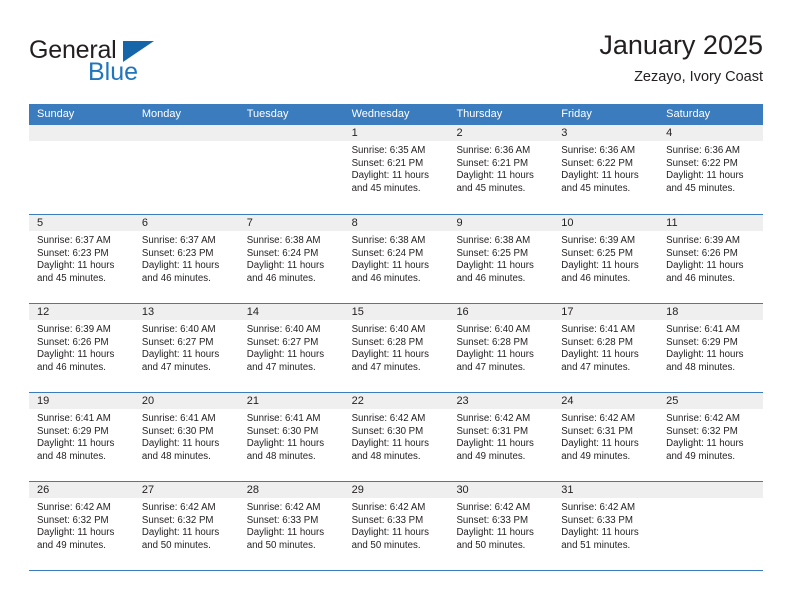 The width and height of the screenshot is (792, 612). Describe the element at coordinates (492, 163) in the screenshot. I see `sunset-text: Sunset: 6:21 PM` at that location.